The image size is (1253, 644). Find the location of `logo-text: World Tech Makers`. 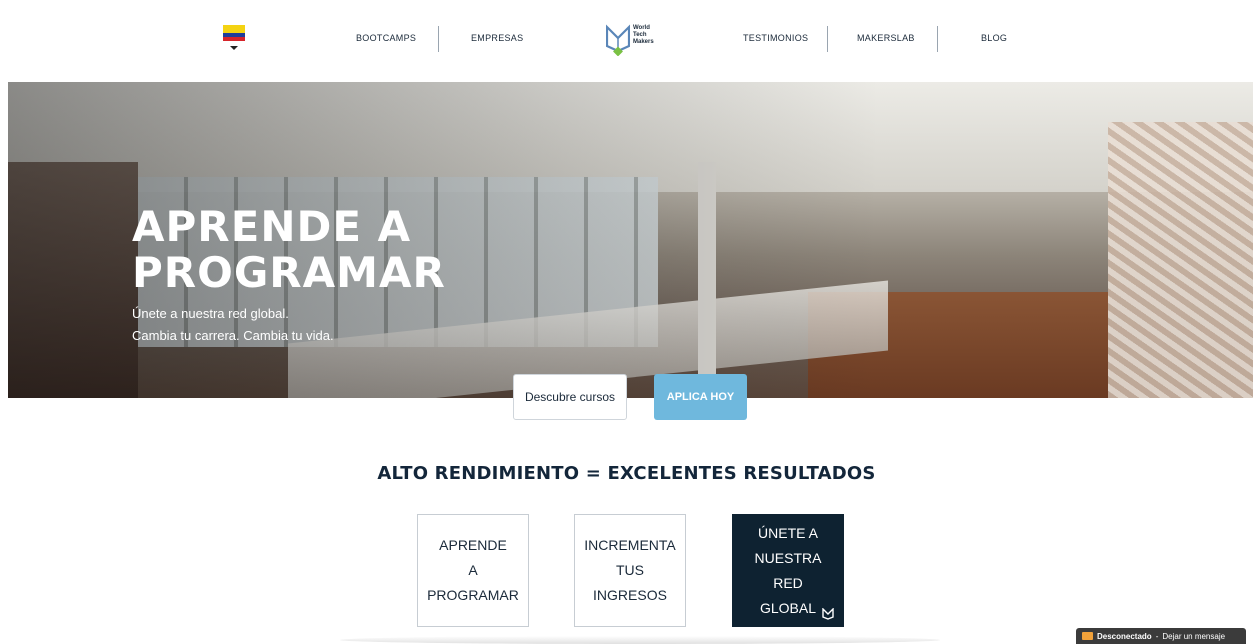

logo-text: World Tech Makers is located at coordinates (643, 35).